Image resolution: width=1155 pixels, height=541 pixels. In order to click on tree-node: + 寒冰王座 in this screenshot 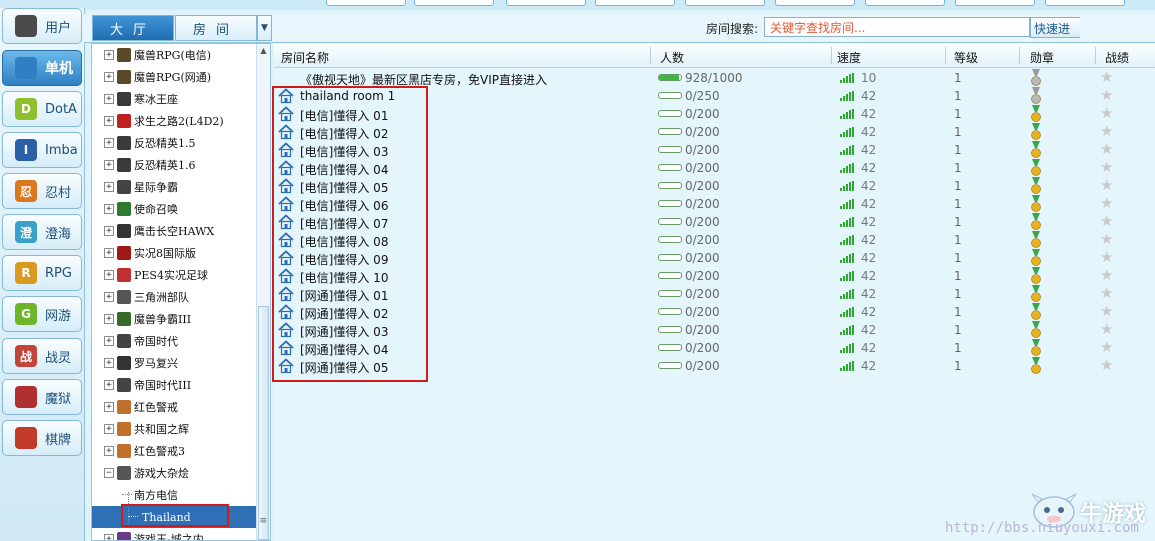, I will do `click(175, 99)`.